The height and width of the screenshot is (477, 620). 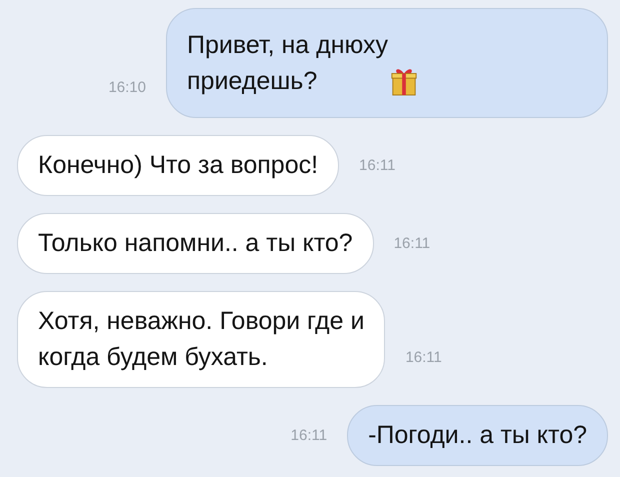 I want to click on message-text: -Погоди.. а ты кто?, so click(x=477, y=435).